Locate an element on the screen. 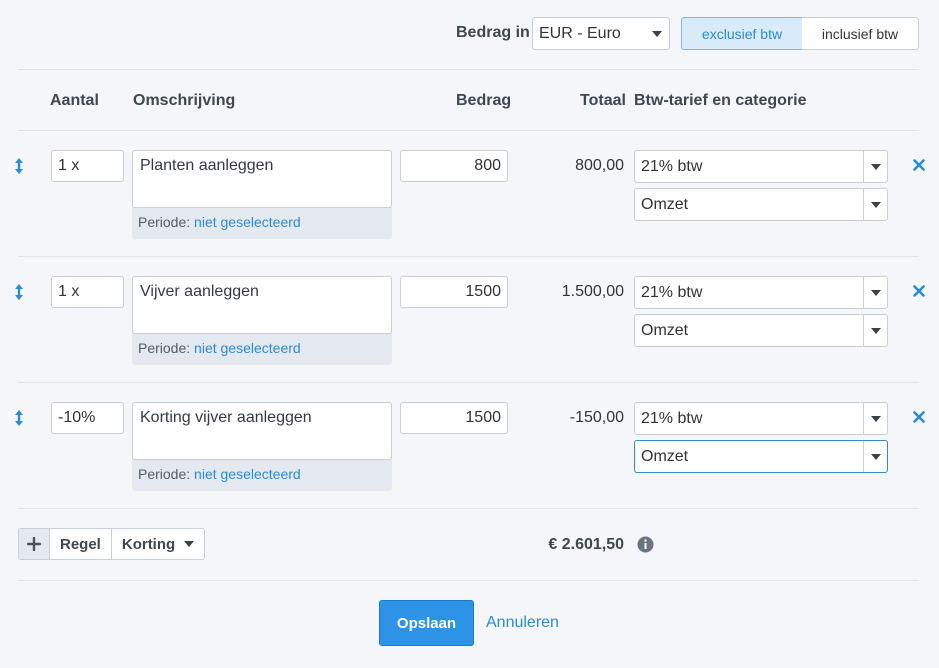 The image size is (939, 668). korting-label: Korting is located at coordinates (148, 544).